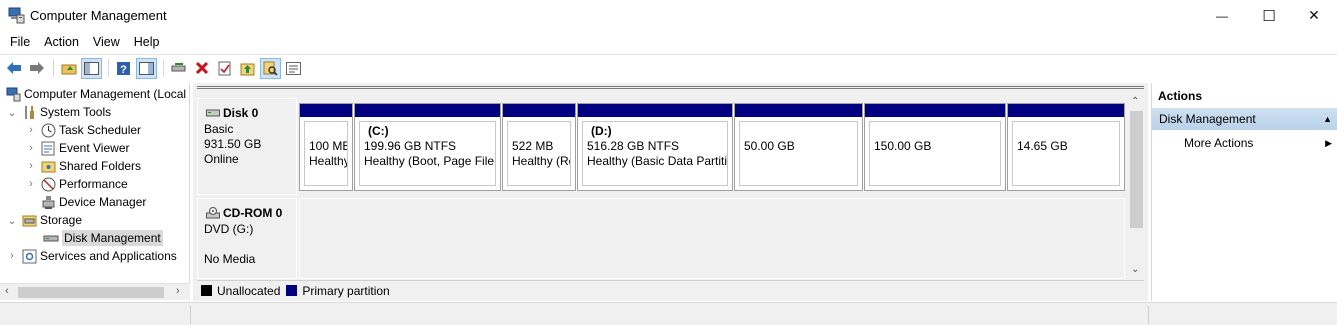 The width and height of the screenshot is (1337, 325). I want to click on partition-size: 50.00 GB, so click(769, 146).